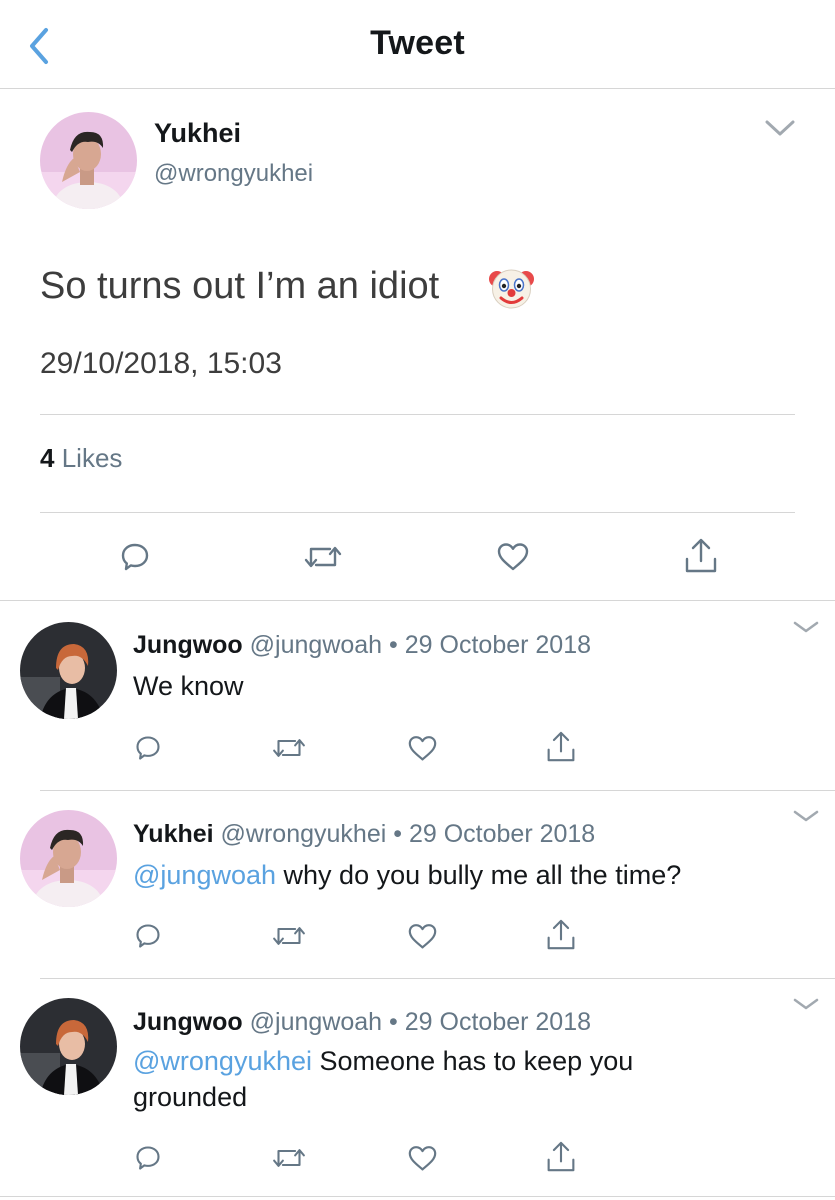 This screenshot has height=1200, width=835. What do you see at coordinates (222, 1061) in the screenshot?
I see `mention-link: @wrongyukhei` at bounding box center [222, 1061].